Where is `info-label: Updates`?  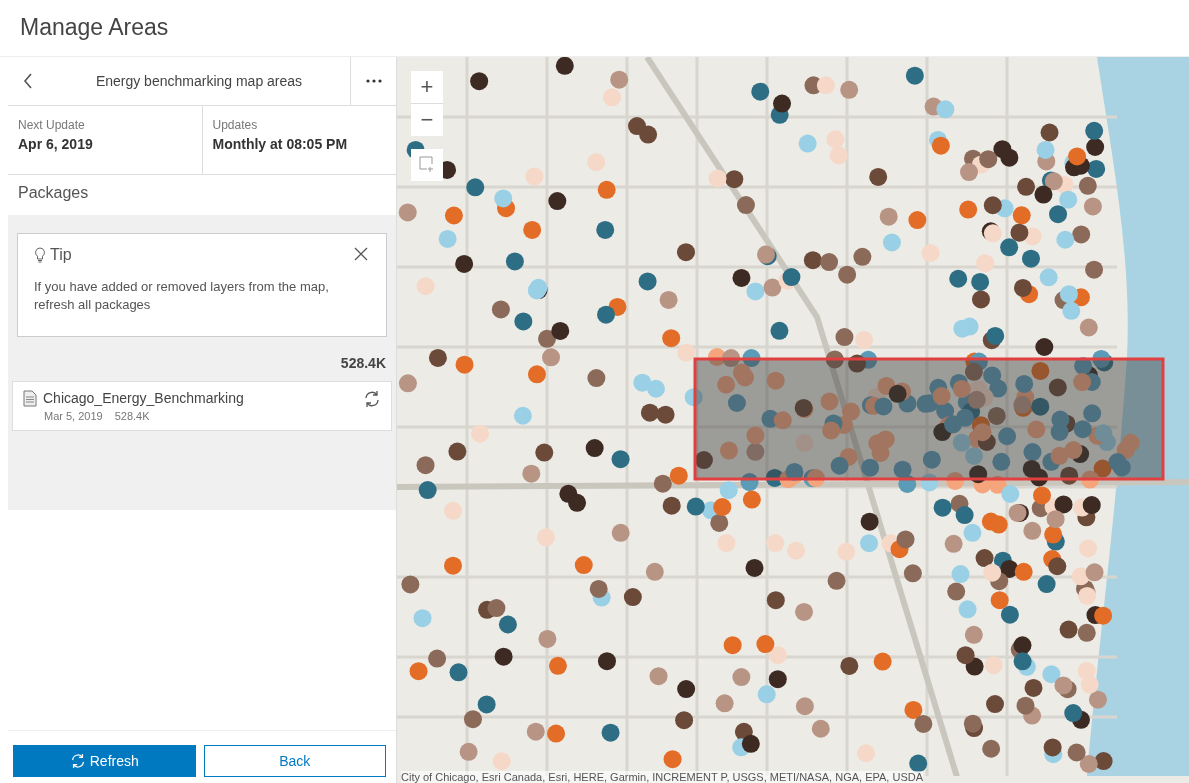 info-label: Updates is located at coordinates (235, 125).